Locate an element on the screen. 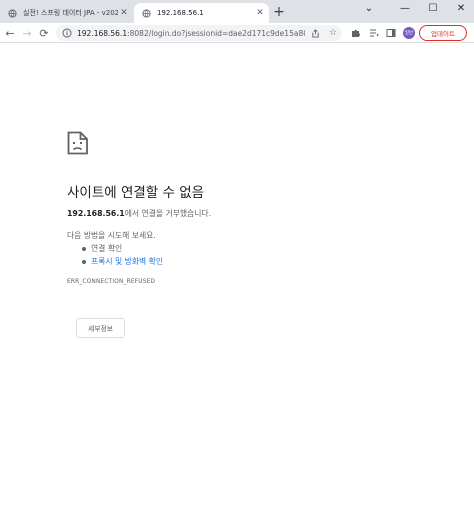 This screenshot has height=516, width=474. profile-avatar: 일반 is located at coordinates (409, 33).